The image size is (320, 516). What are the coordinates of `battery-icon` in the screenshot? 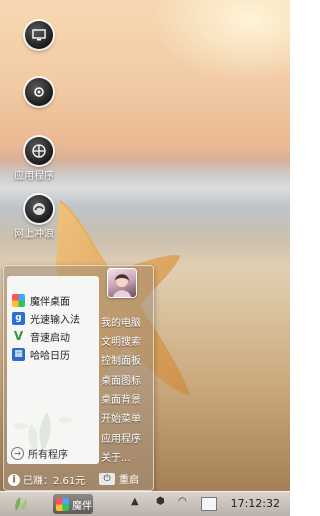 It's located at (209, 504).